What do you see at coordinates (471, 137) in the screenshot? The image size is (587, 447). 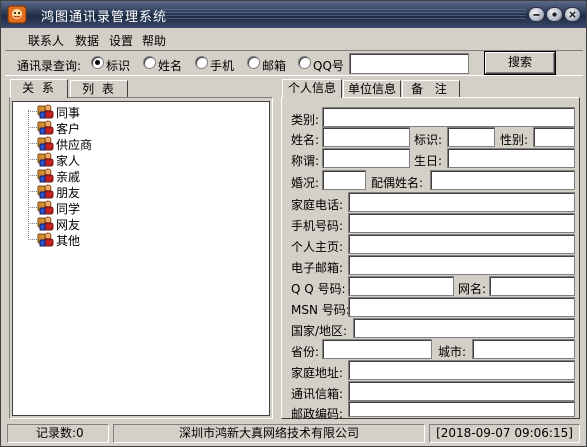 I see `tag-field` at bounding box center [471, 137].